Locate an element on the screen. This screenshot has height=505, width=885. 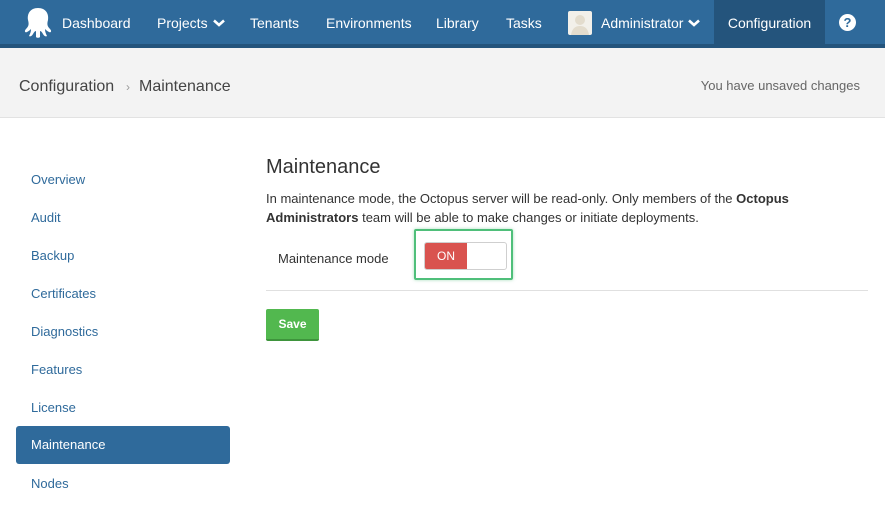
unsaved-changes-status: You have unsaved changes is located at coordinates (780, 85).